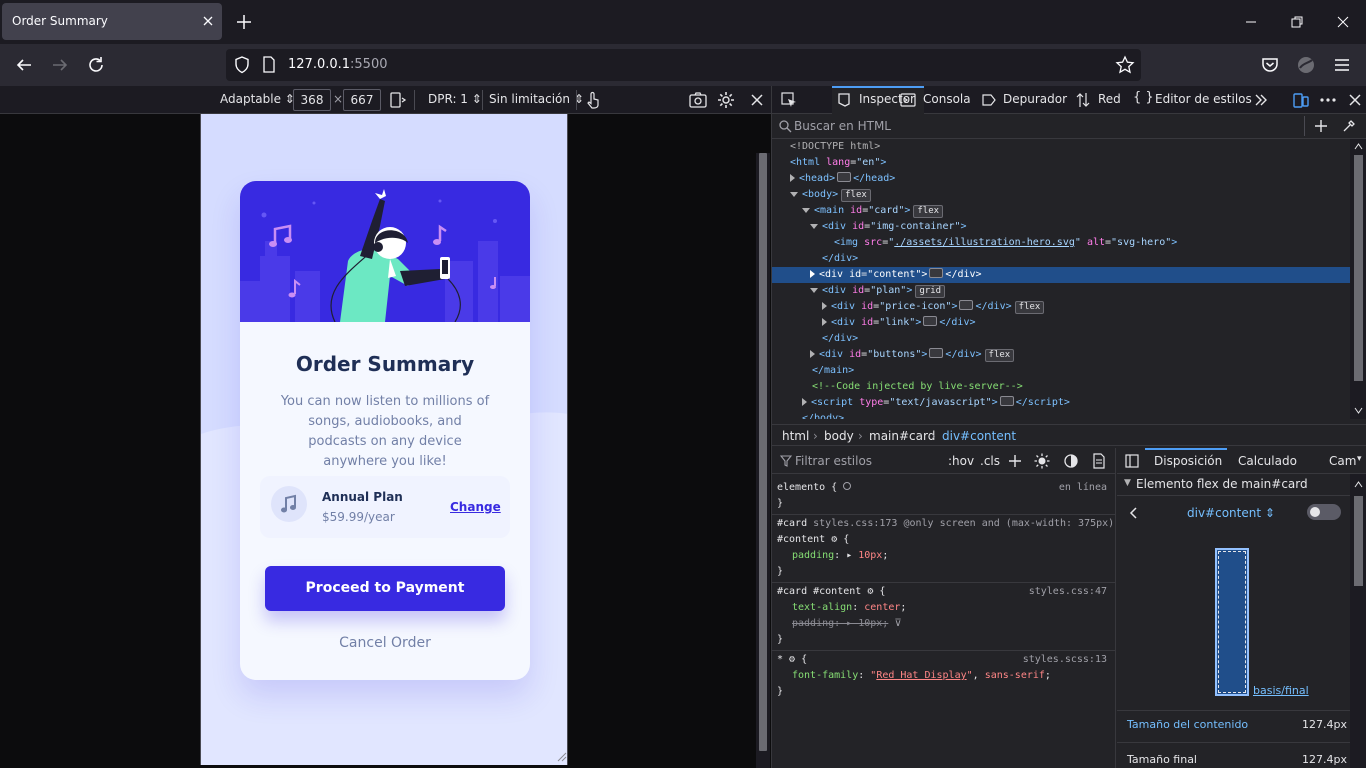 The image size is (1366, 768). Describe the element at coordinates (1125, 65) in the screenshot. I see `bookmark-star-icon` at that location.